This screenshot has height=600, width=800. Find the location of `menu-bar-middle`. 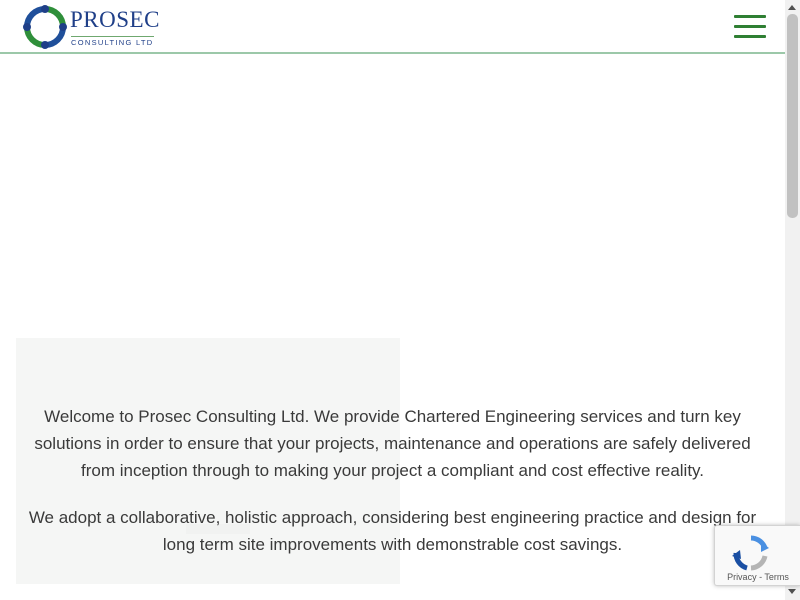

menu-bar-middle is located at coordinates (750, 26).